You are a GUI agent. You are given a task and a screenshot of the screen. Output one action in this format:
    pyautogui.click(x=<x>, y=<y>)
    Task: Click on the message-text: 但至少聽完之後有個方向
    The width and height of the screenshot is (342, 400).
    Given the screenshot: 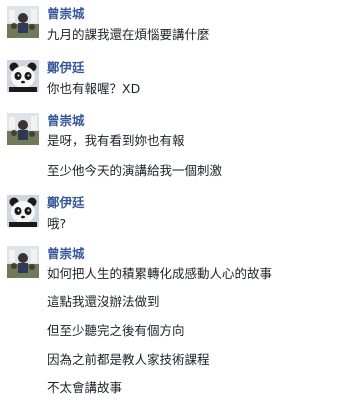 What is the action you would take?
    pyautogui.click(x=116, y=330)
    